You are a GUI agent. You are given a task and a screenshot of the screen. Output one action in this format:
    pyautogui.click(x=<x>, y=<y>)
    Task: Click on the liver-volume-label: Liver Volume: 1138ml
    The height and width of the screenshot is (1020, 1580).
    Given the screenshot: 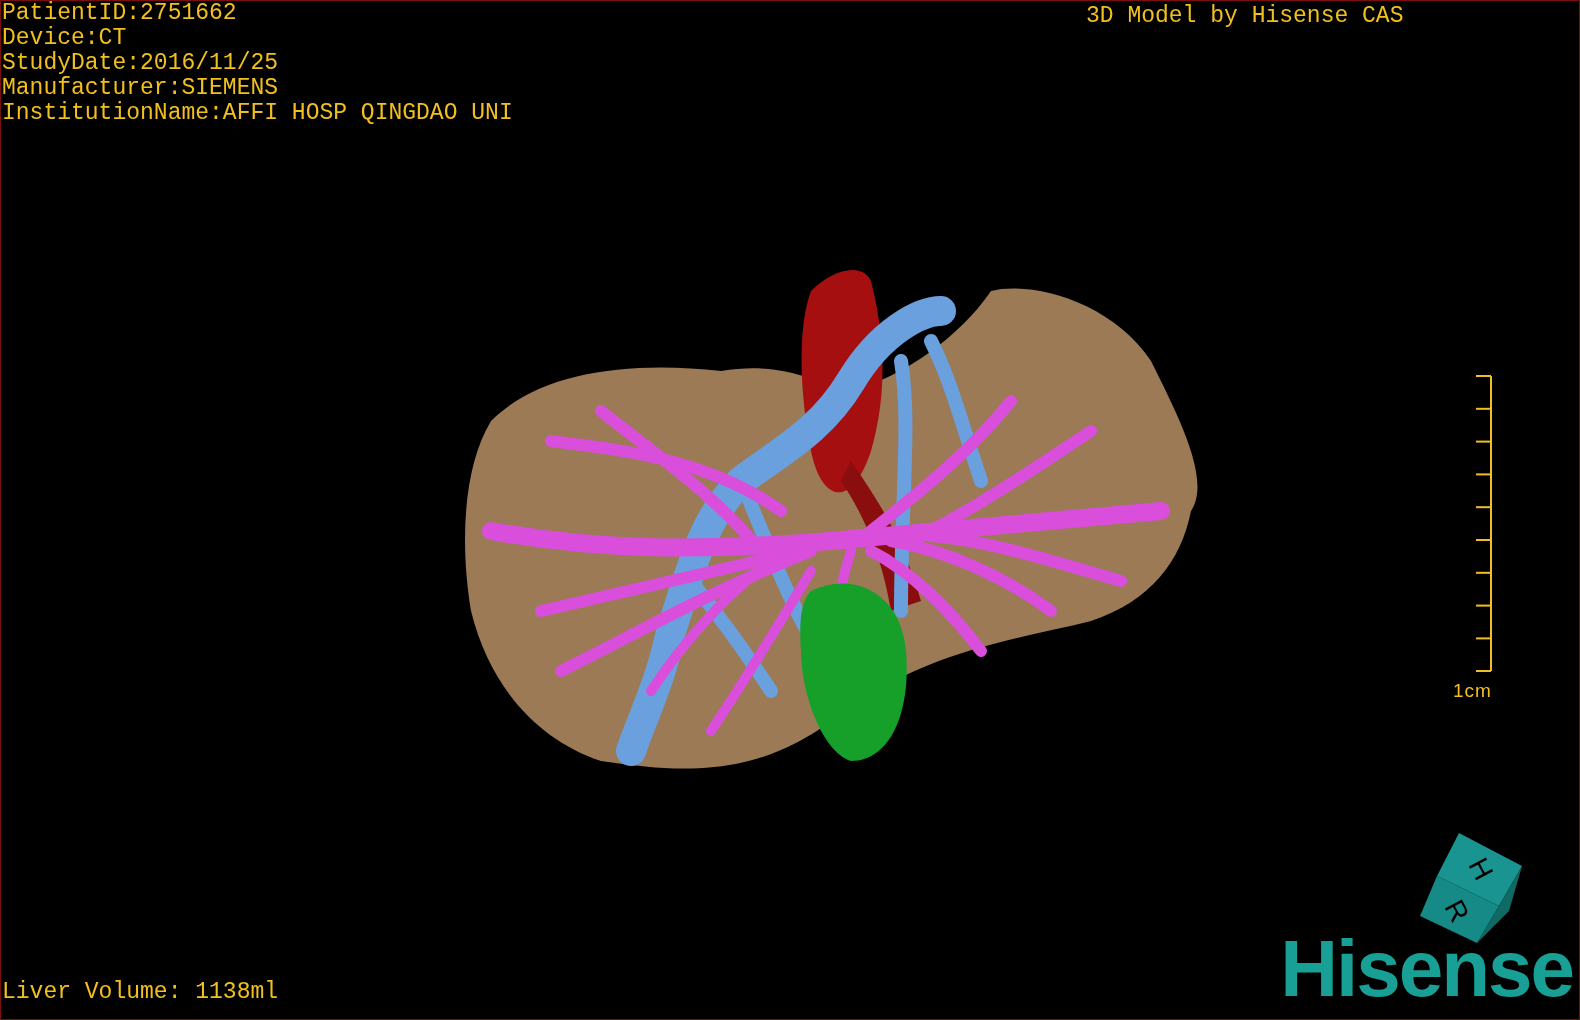 What is the action you would take?
    pyautogui.click(x=140, y=992)
    